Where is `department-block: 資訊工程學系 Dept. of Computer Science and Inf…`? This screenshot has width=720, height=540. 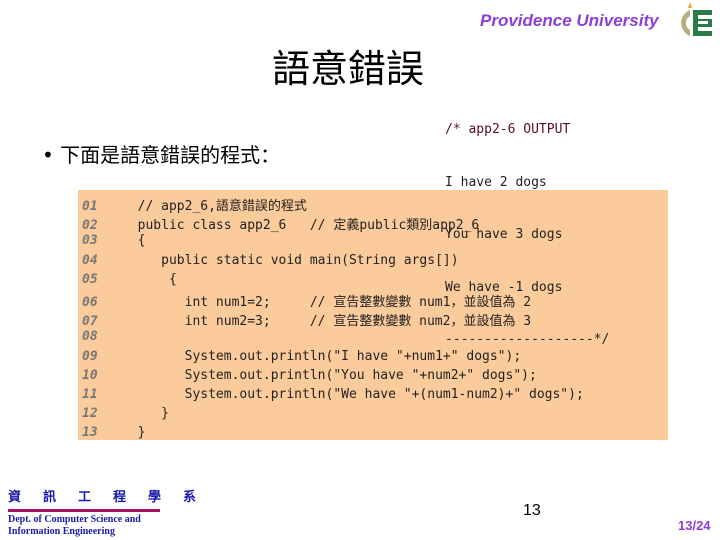 department-block: 資訊工程學系 Dept. of Computer Science and Inf… is located at coordinates (113, 512).